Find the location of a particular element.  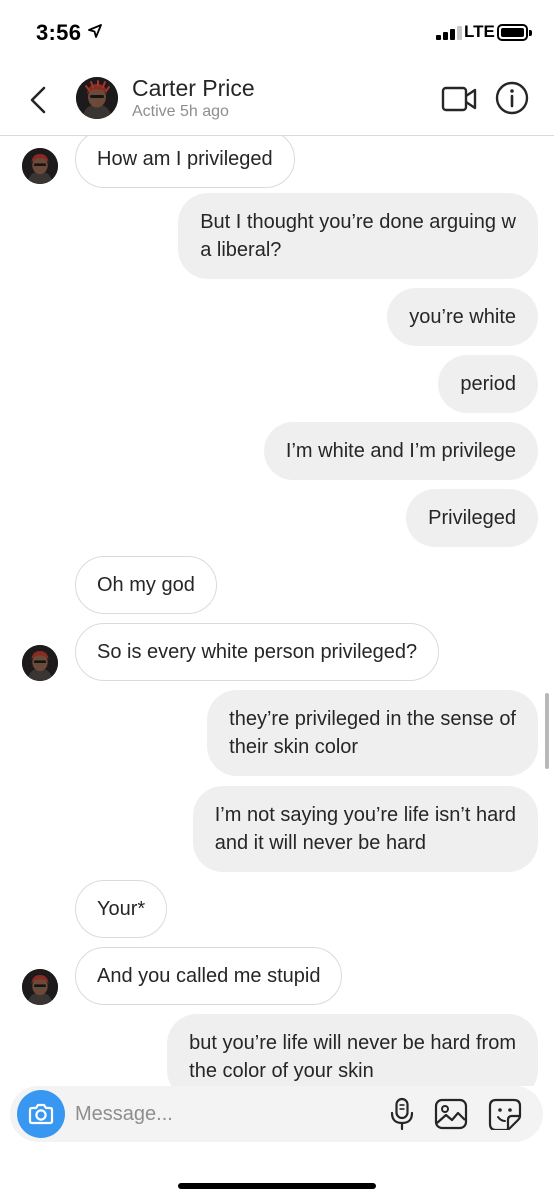

outgoing-message: I’m white and I’m privilege is located at coordinates (400, 451).